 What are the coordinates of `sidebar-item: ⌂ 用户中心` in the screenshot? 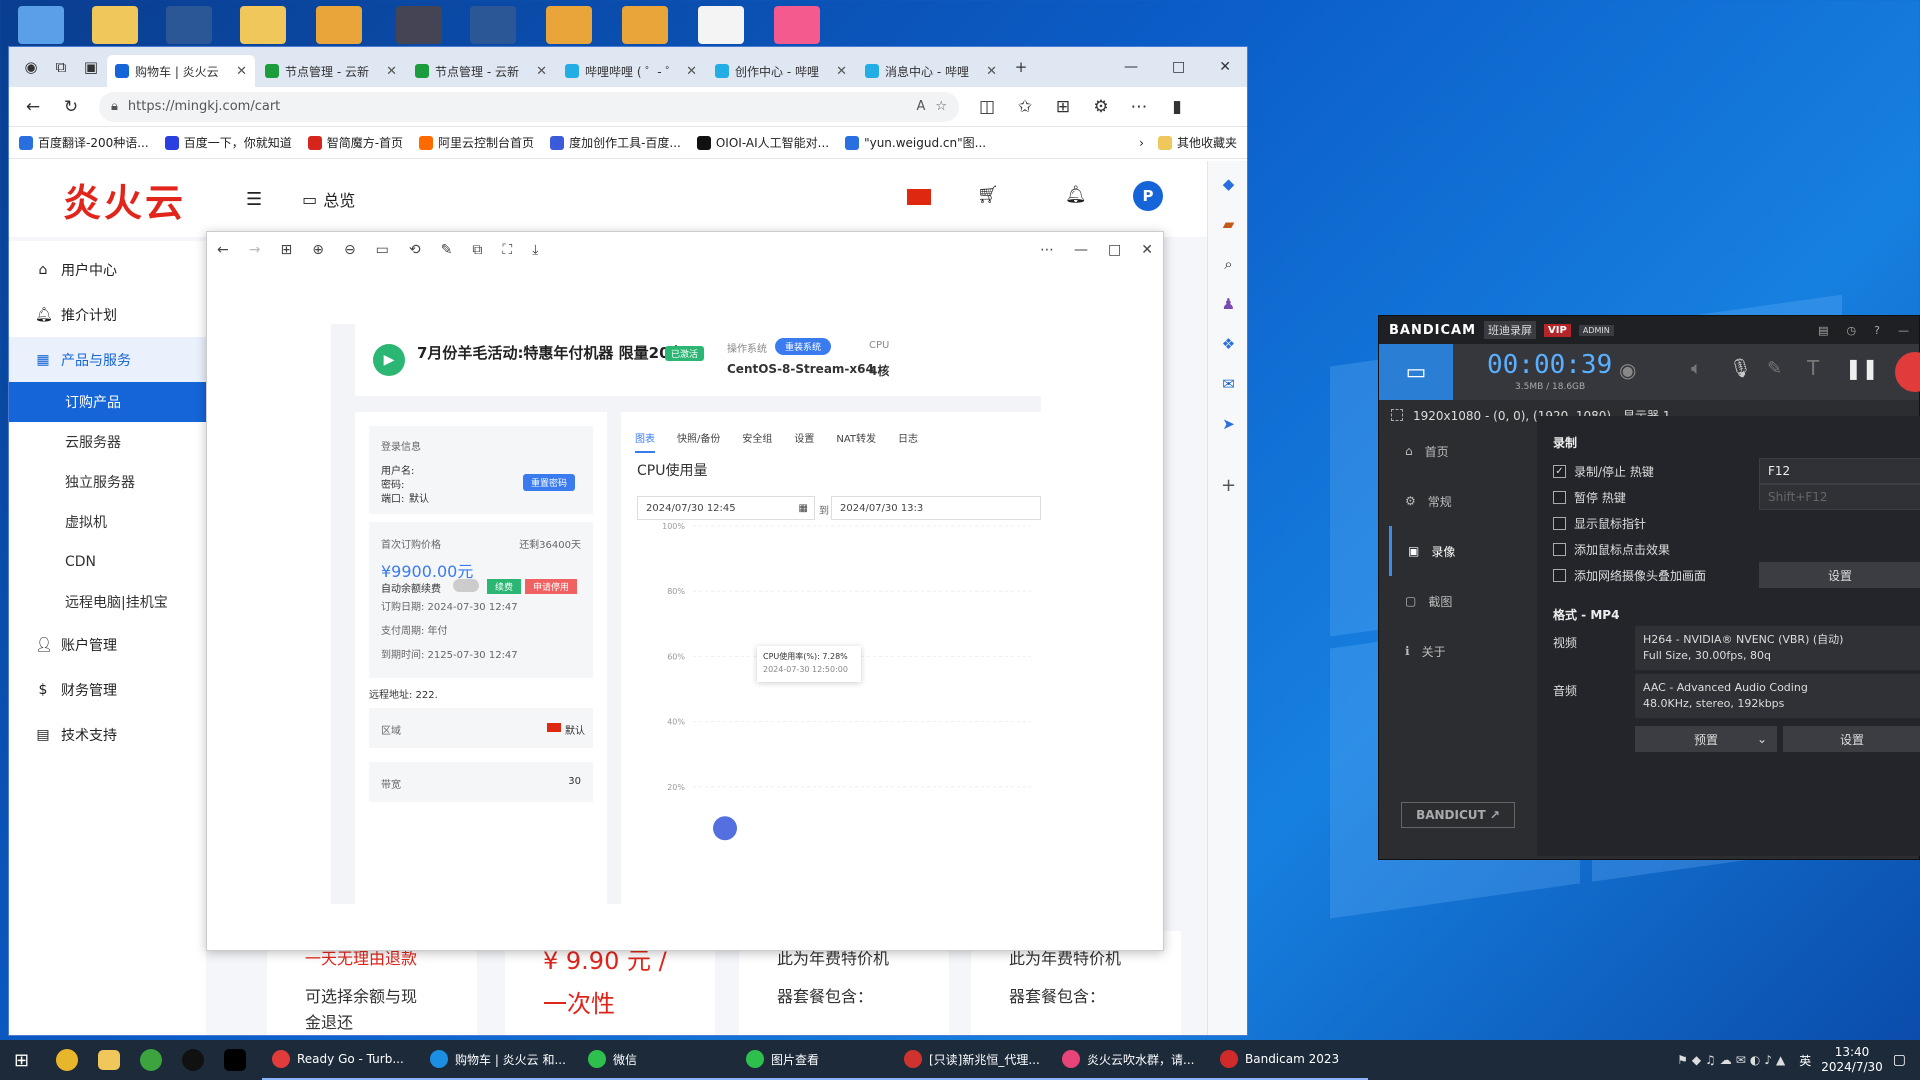 It's located at (107, 269).